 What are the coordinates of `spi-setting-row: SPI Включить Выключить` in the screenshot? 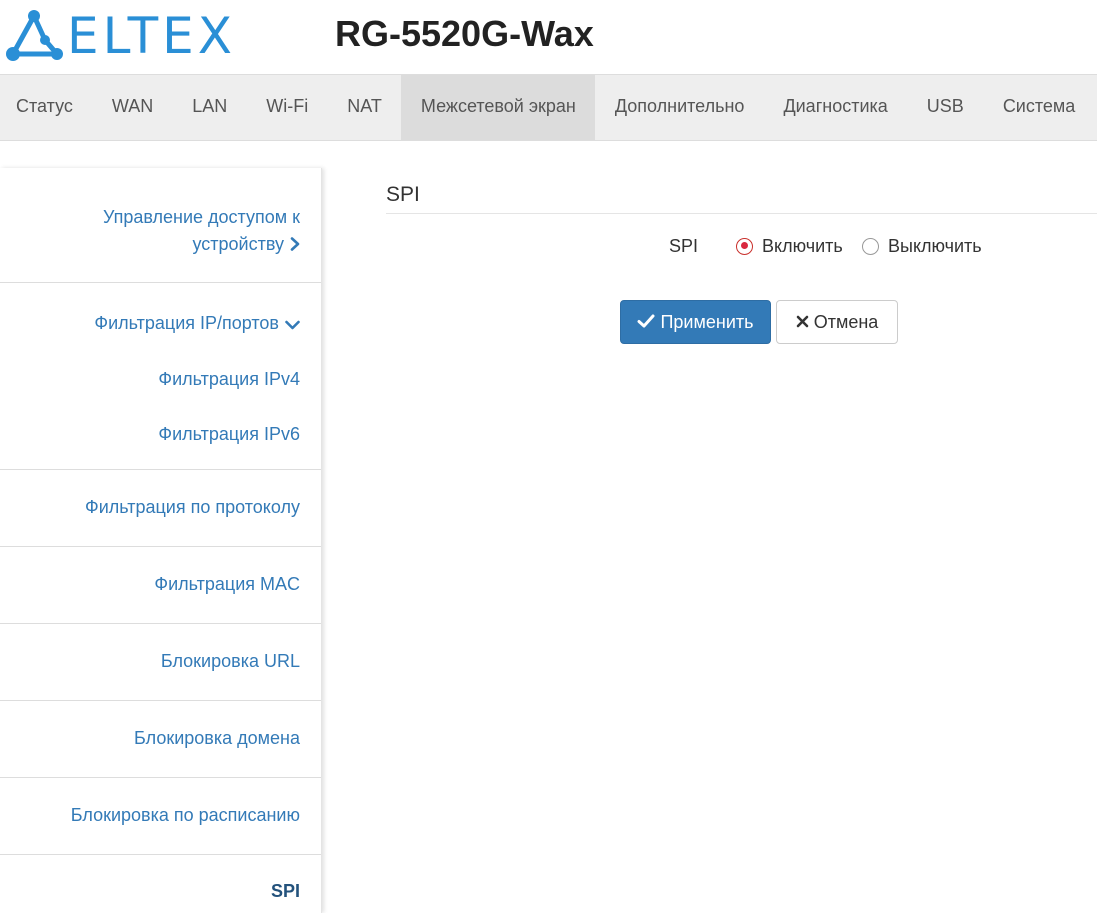 It's located at (548, 246).